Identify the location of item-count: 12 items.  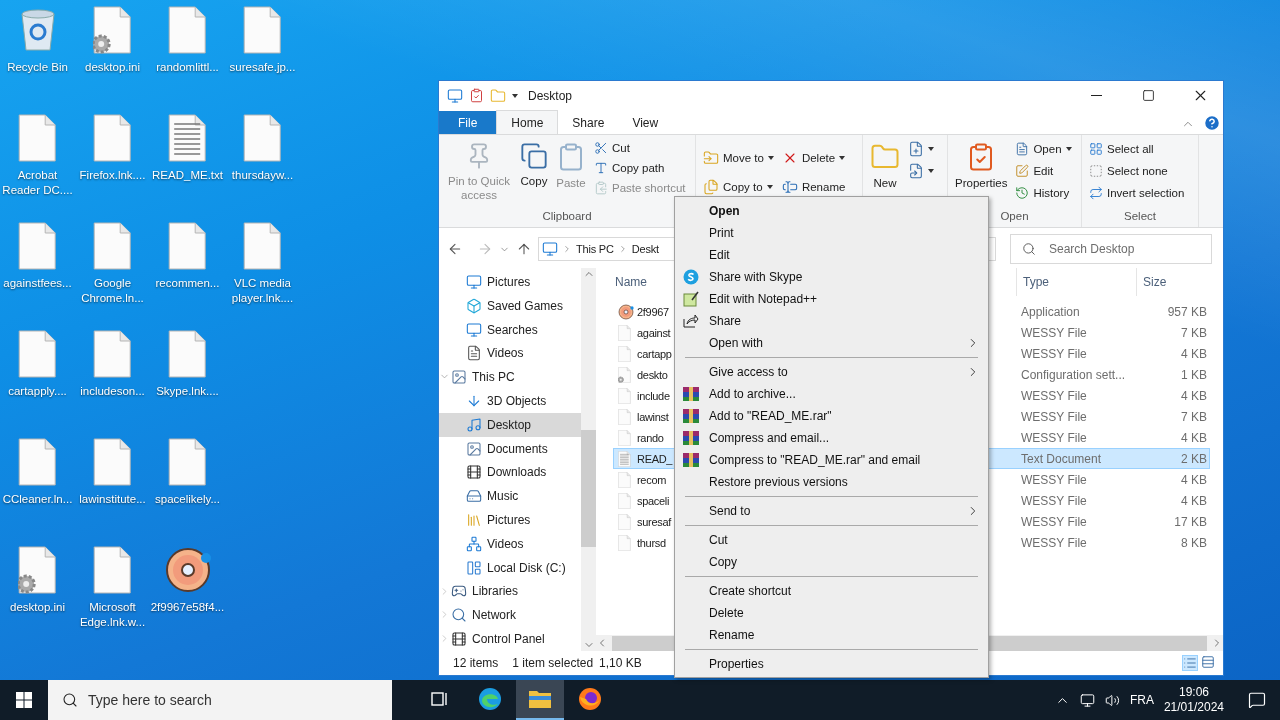
(476, 663).